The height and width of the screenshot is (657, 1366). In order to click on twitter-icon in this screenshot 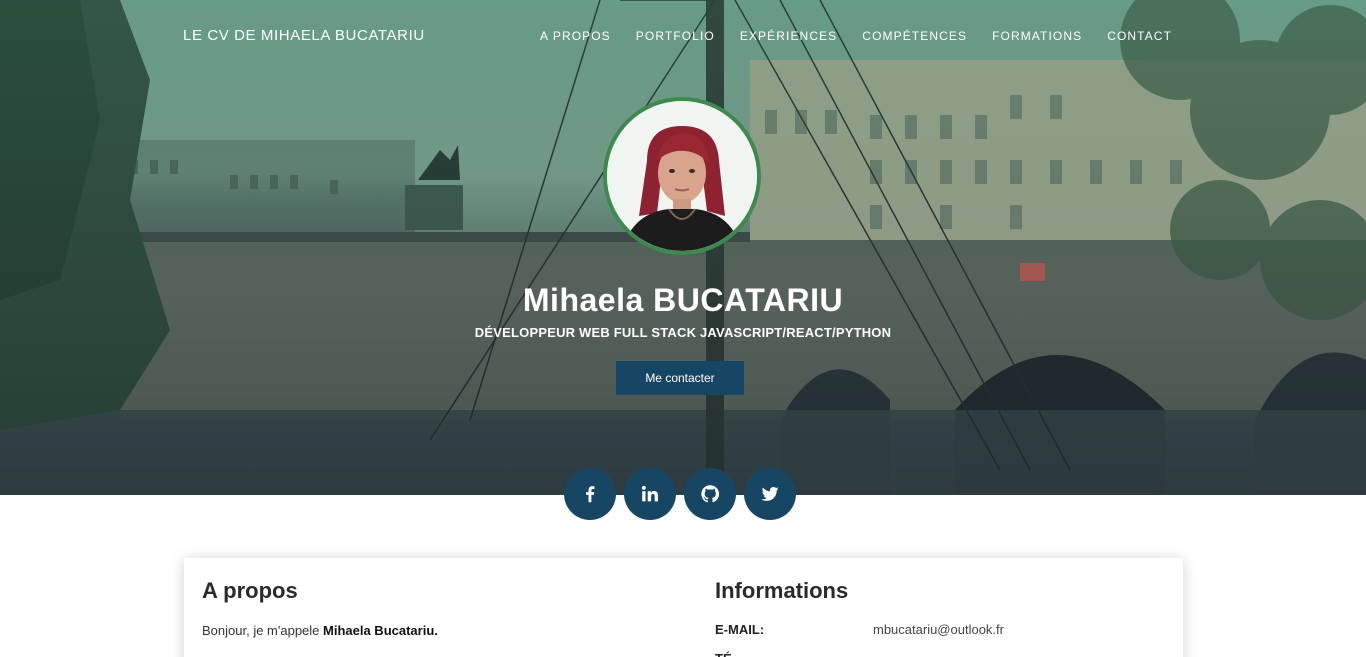, I will do `click(770, 493)`.